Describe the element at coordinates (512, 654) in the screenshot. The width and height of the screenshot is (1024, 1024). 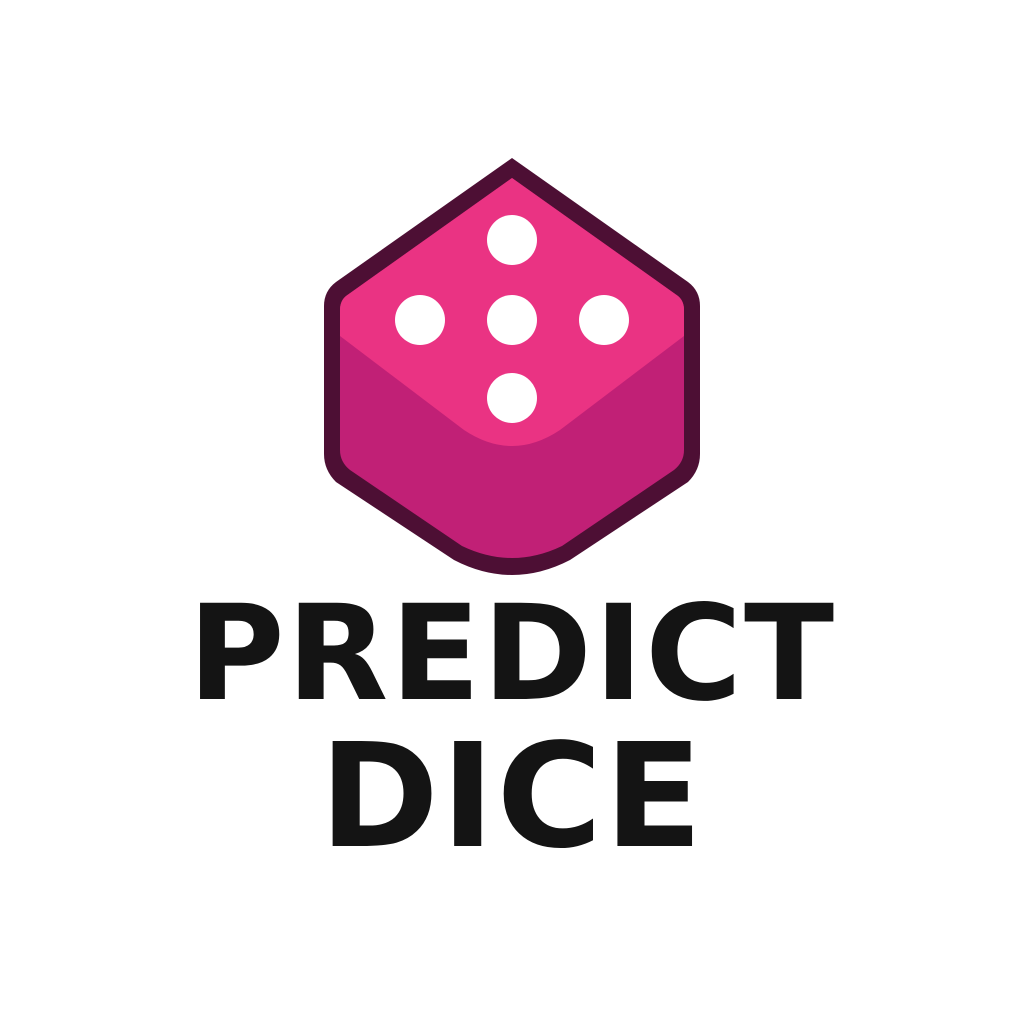
I see `wordmark-line-1: PREDICT` at that location.